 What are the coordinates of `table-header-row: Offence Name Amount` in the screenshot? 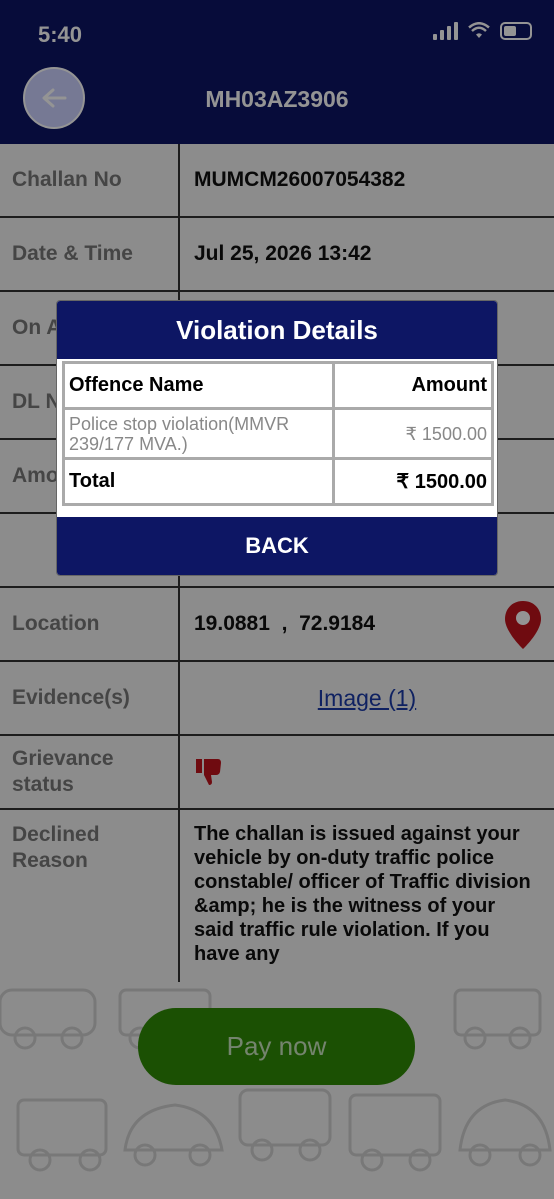 It's located at (278, 385).